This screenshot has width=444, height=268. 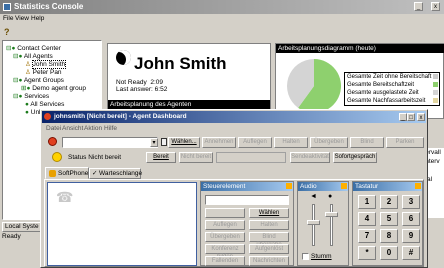 What do you see at coordinates (418, 6) in the screenshot?
I see `minimize-button: _` at bounding box center [418, 6].